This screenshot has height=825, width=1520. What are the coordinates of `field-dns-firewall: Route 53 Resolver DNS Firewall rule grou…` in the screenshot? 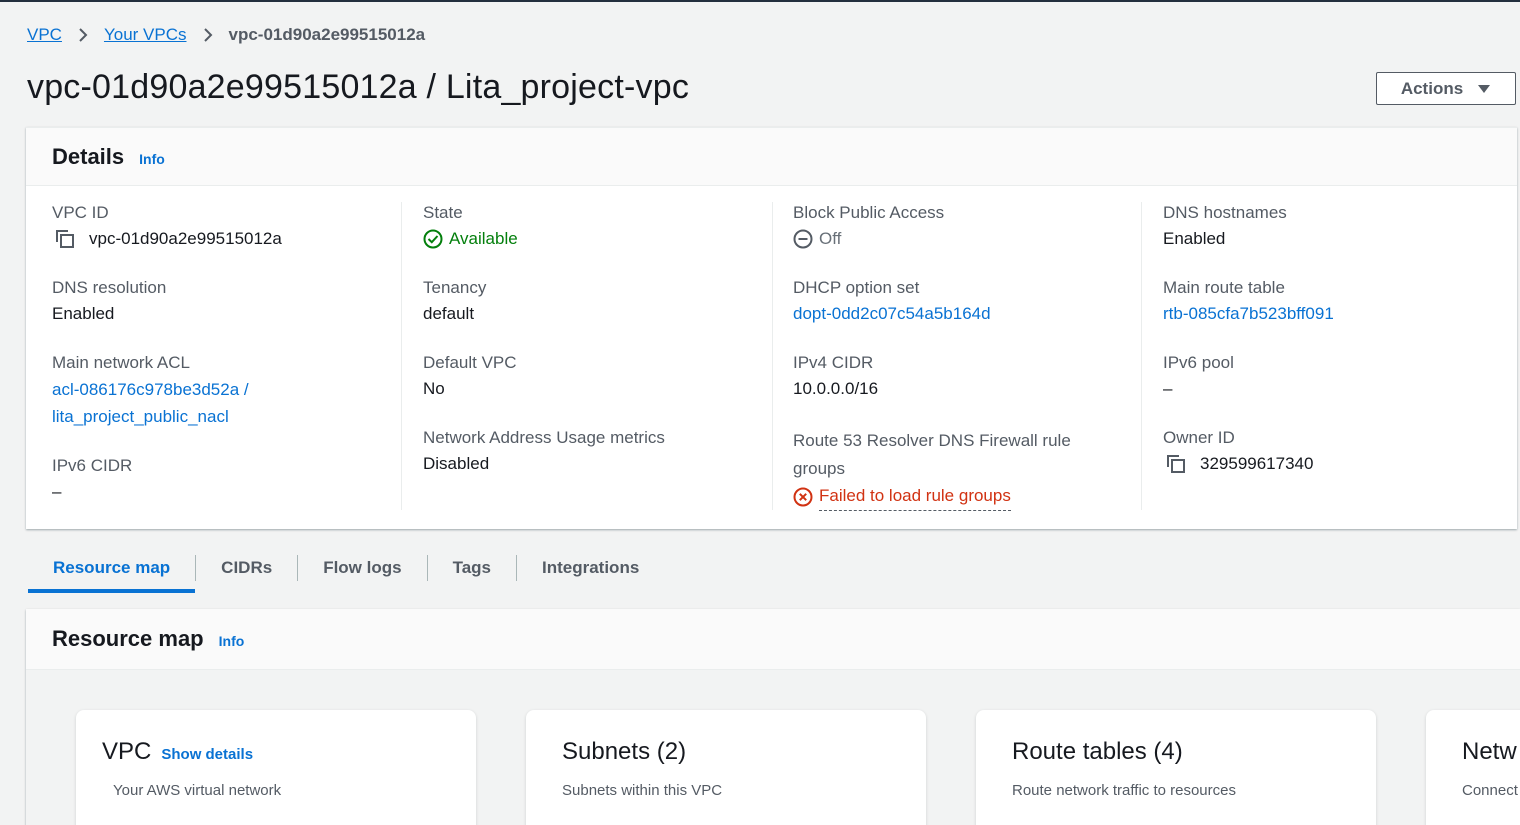 It's located at (932, 469).